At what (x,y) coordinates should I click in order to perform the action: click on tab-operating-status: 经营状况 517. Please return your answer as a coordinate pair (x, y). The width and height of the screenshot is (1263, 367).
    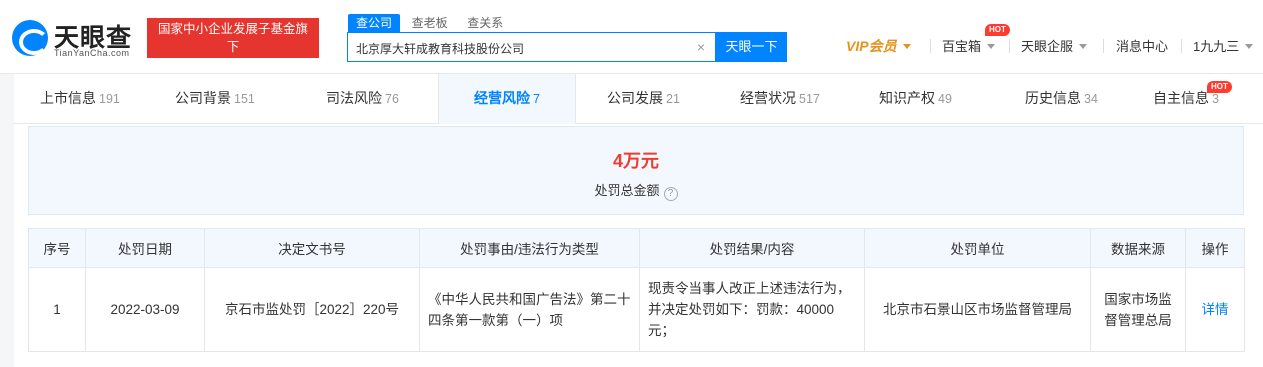
    Looking at the image, I should click on (780, 99).